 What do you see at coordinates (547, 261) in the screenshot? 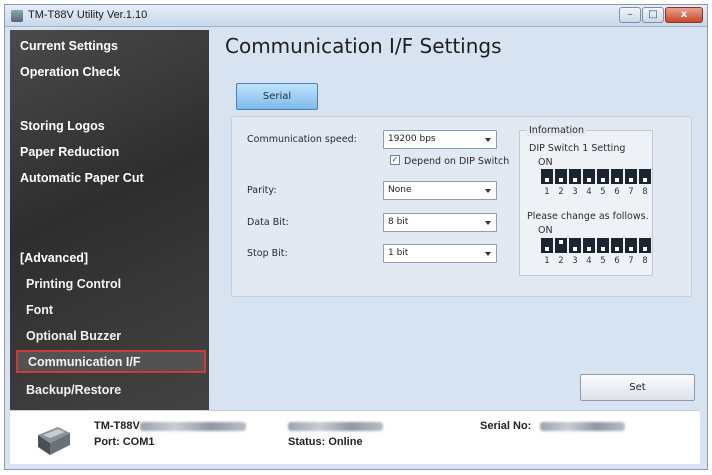
I see `dip-target-number-1: 1` at bounding box center [547, 261].